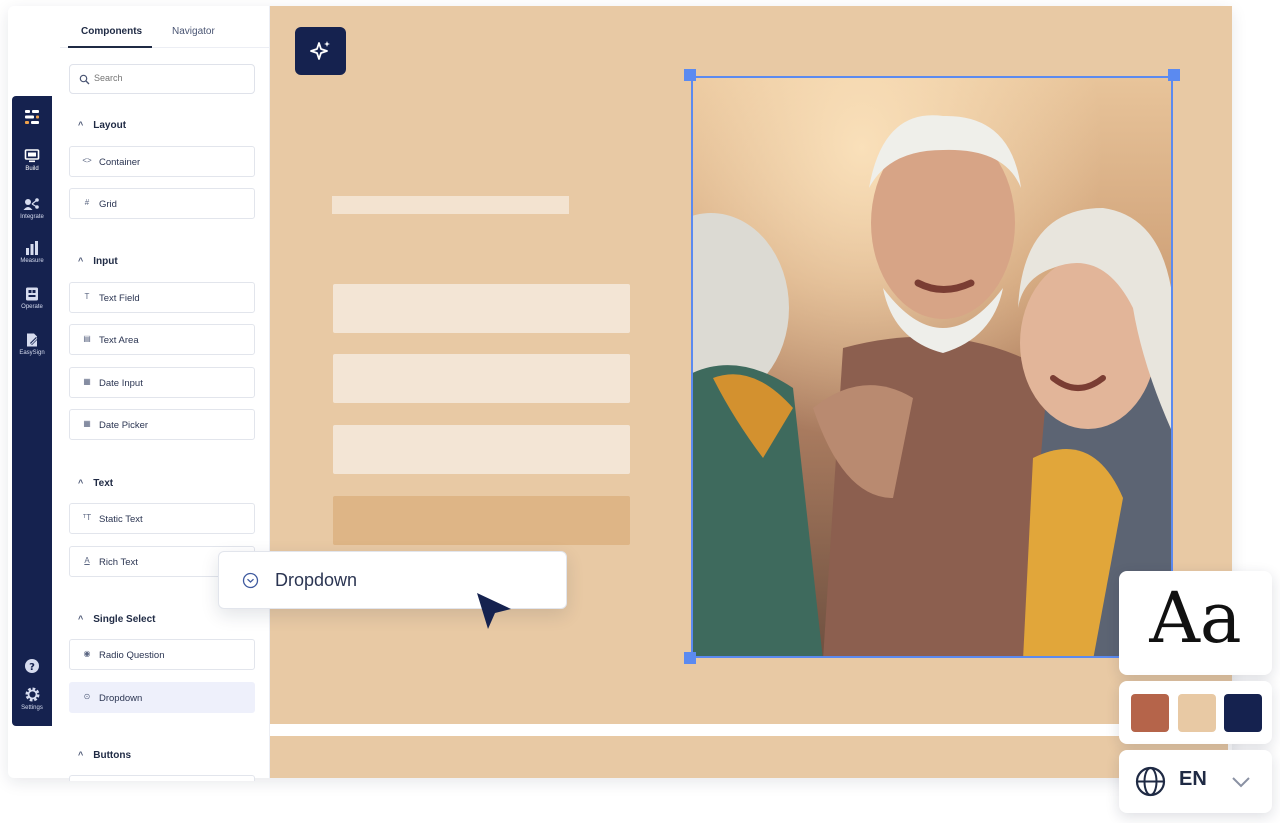 The image size is (1280, 823). I want to click on rail-item-integrate: Integrate, so click(32, 208).